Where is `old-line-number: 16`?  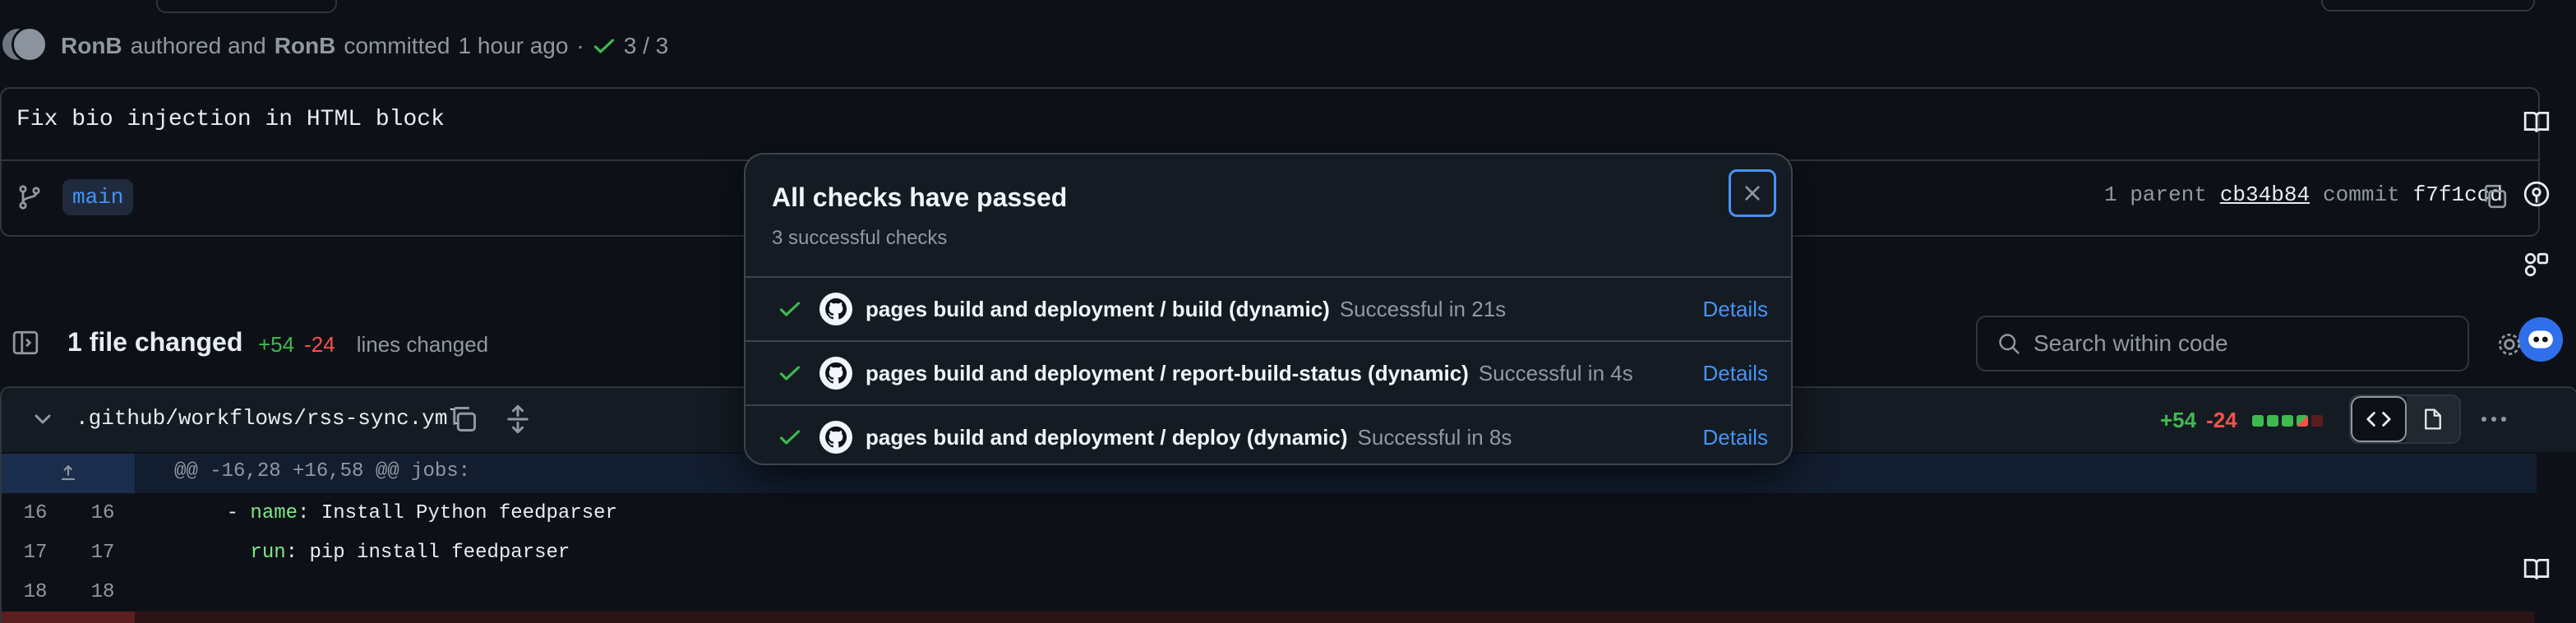 old-line-number: 16 is located at coordinates (36, 513).